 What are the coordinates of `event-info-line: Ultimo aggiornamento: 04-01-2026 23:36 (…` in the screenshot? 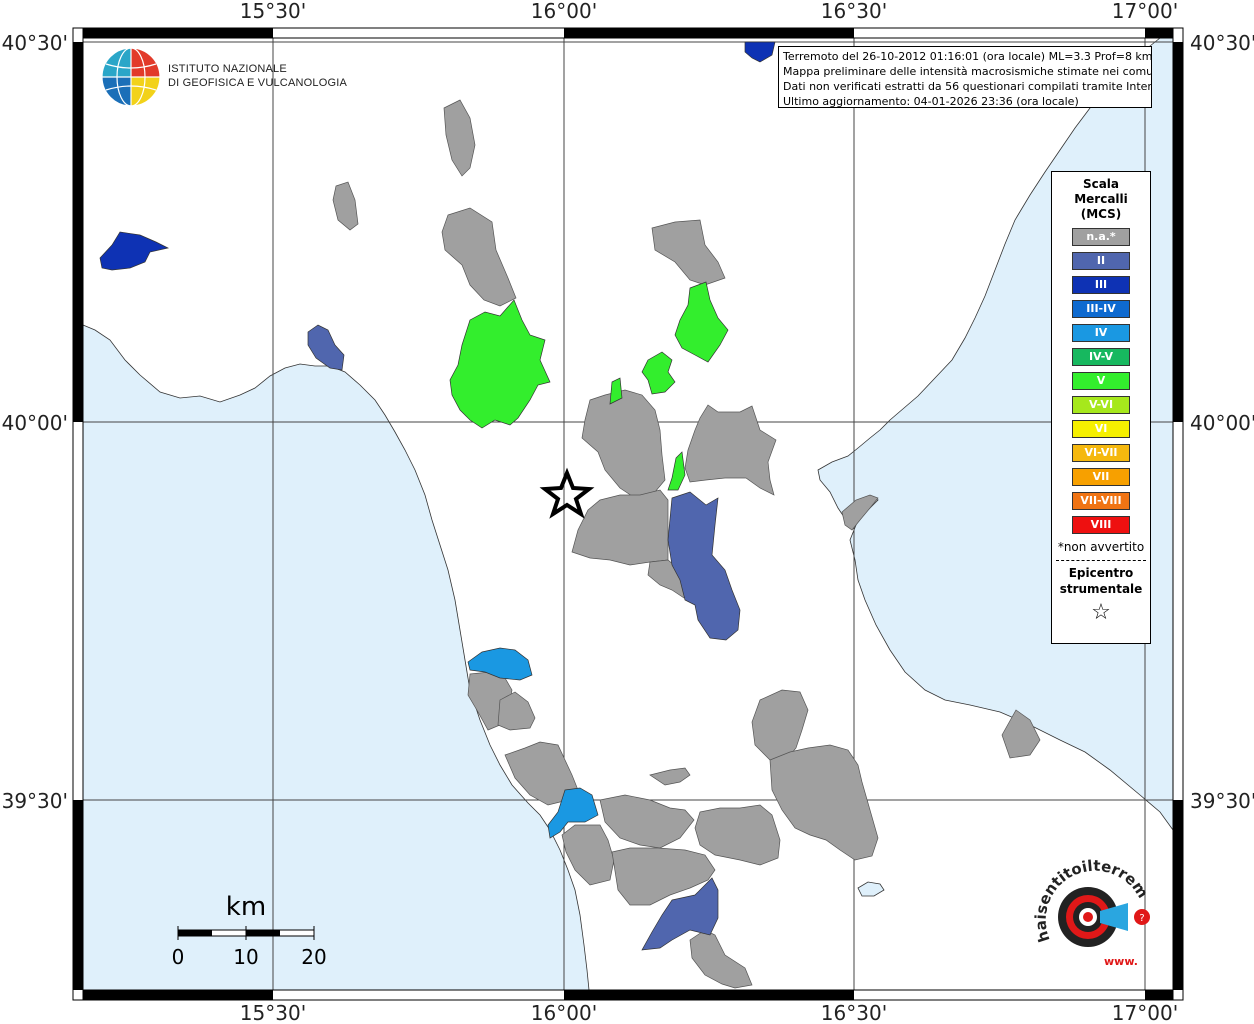 It's located at (931, 101).